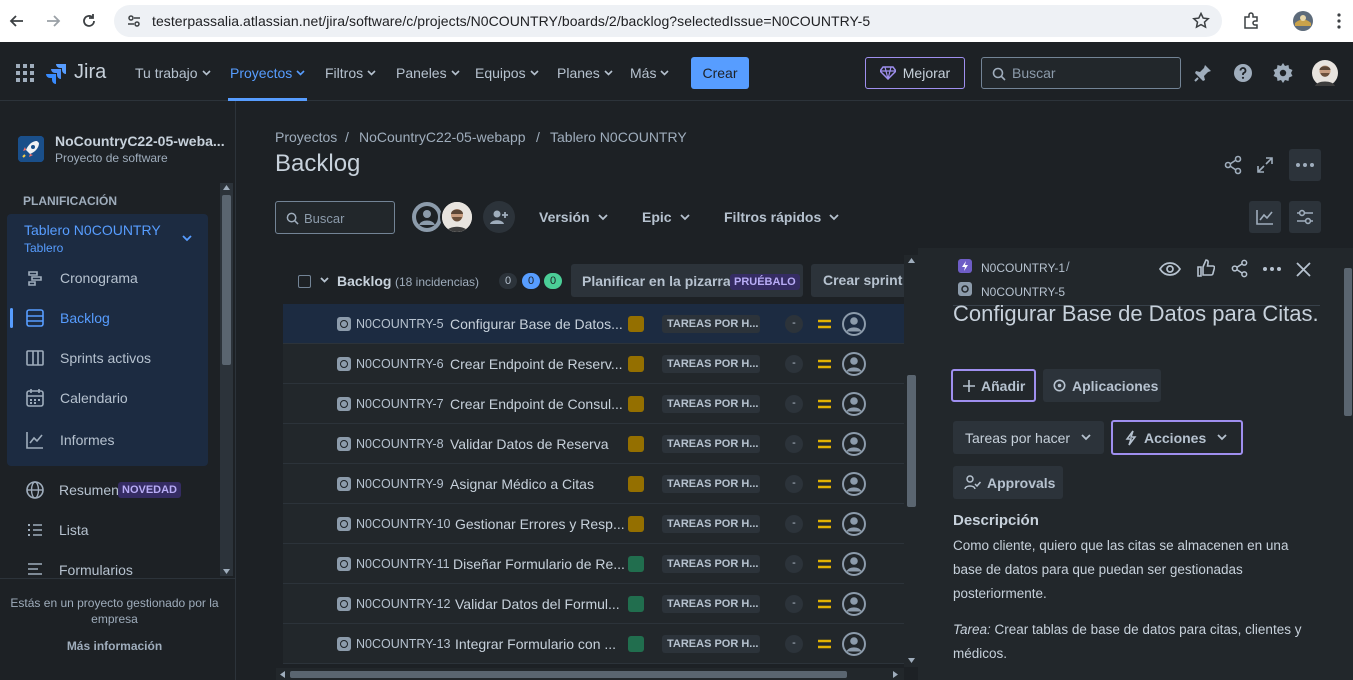 The image size is (1353, 680). Describe the element at coordinates (103, 398) in the screenshot. I see `sidebar-item-calendario: Calendario` at that location.